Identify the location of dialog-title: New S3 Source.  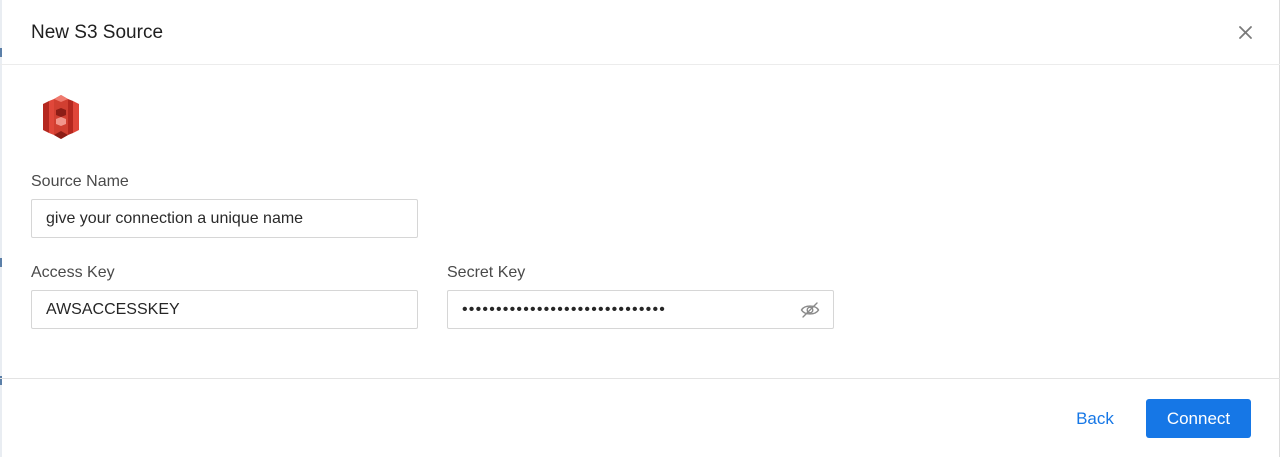
(97, 32).